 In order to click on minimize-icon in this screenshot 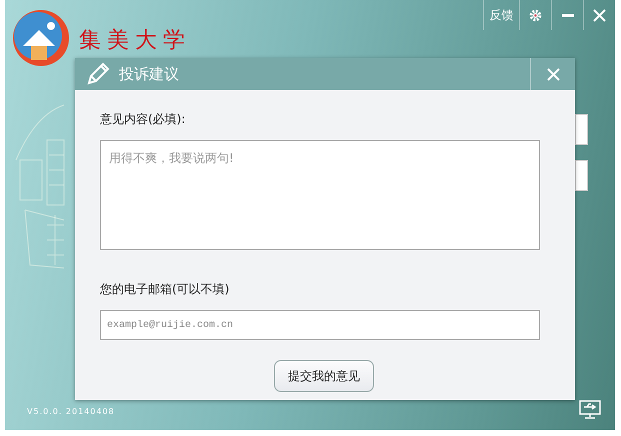, I will do `click(568, 15)`.